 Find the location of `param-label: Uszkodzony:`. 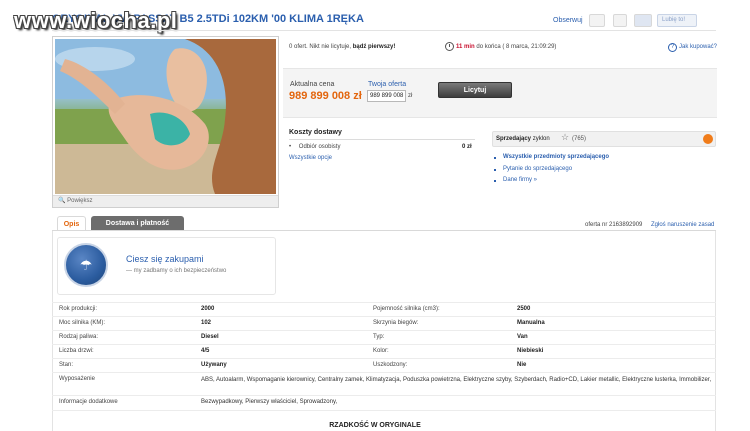

param-label: Uszkodzony: is located at coordinates (390, 365).